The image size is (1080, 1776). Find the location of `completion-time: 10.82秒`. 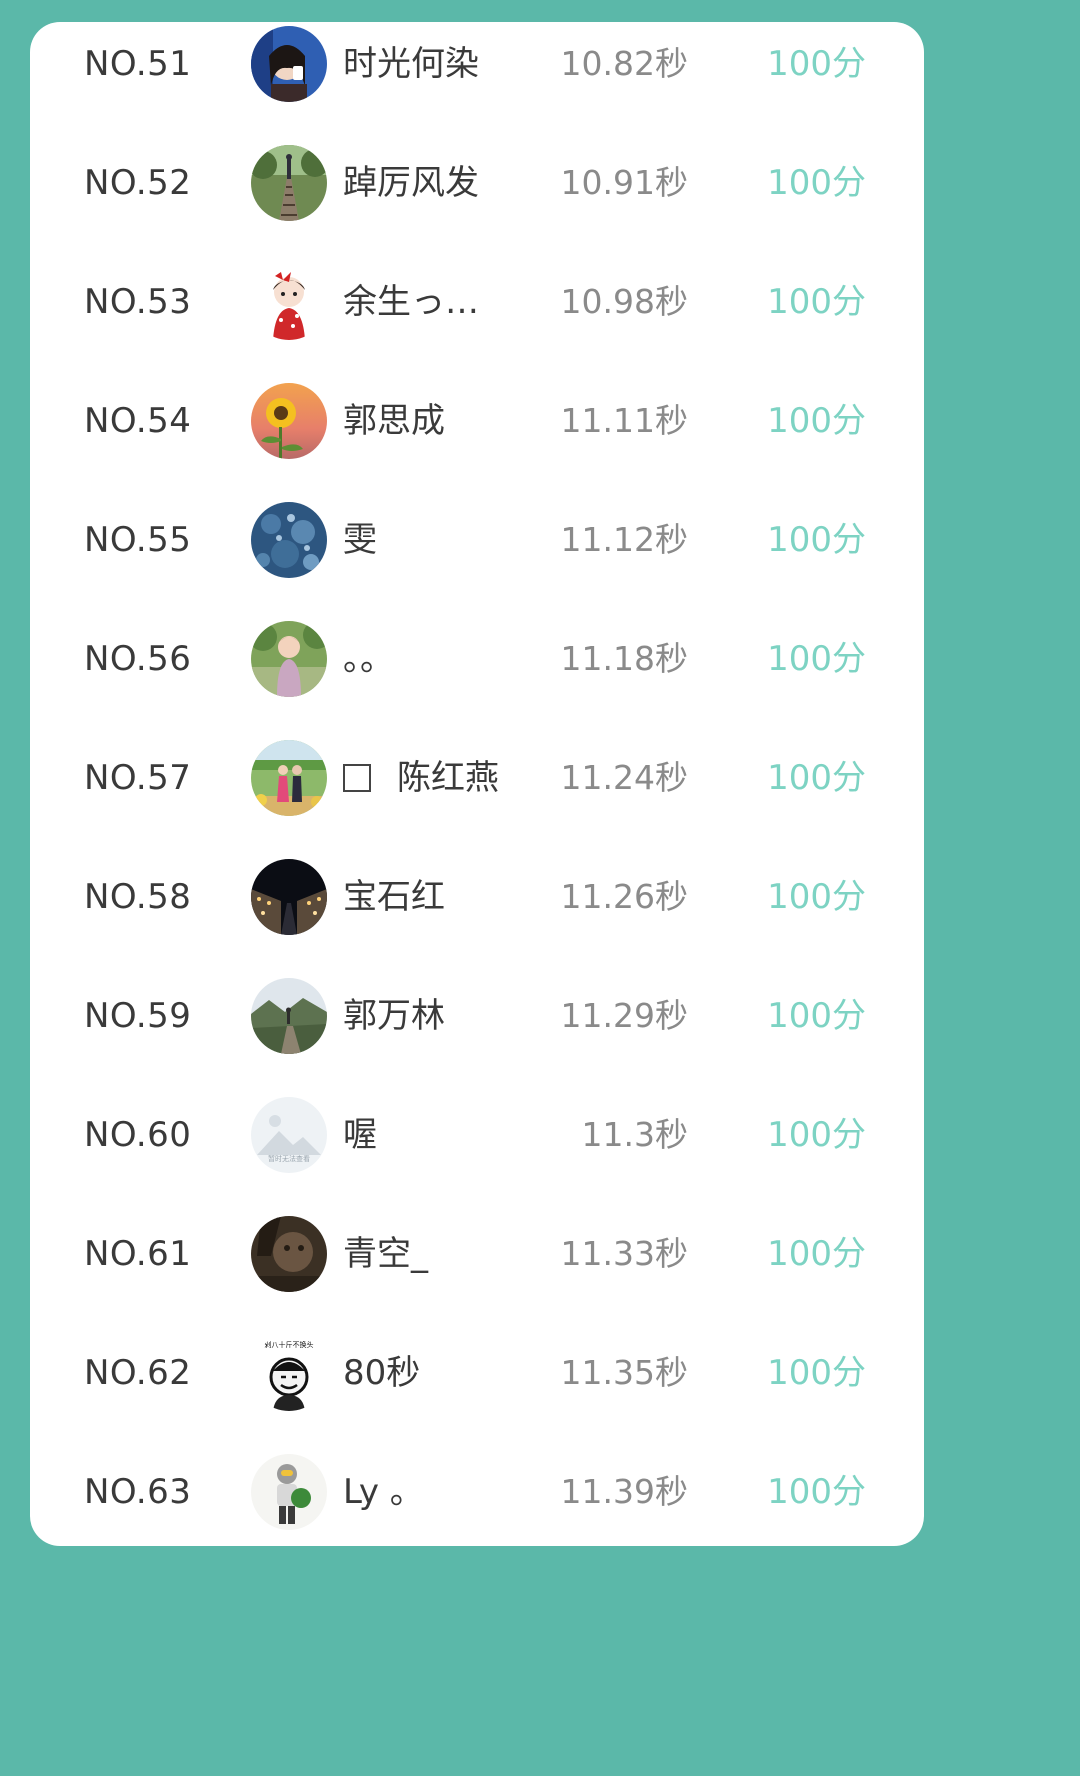

completion-time: 10.82秒 is located at coordinates (624, 63).